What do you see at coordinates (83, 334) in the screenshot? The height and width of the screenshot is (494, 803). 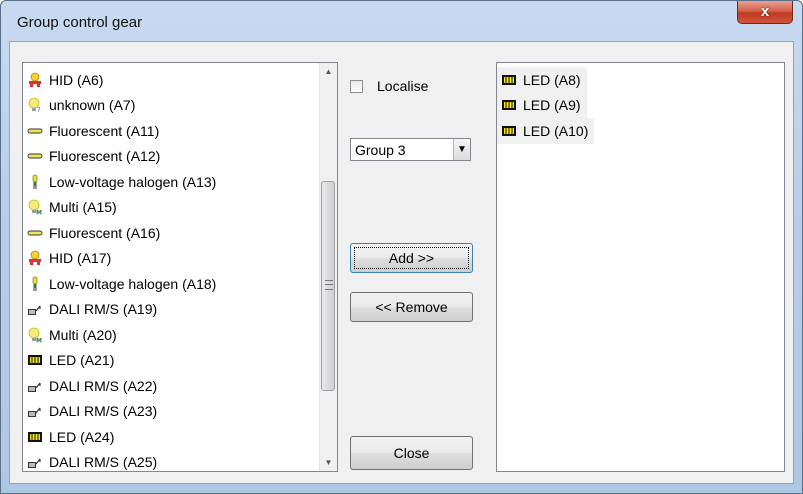 I see `available-item-label: Multi (A20)` at bounding box center [83, 334].